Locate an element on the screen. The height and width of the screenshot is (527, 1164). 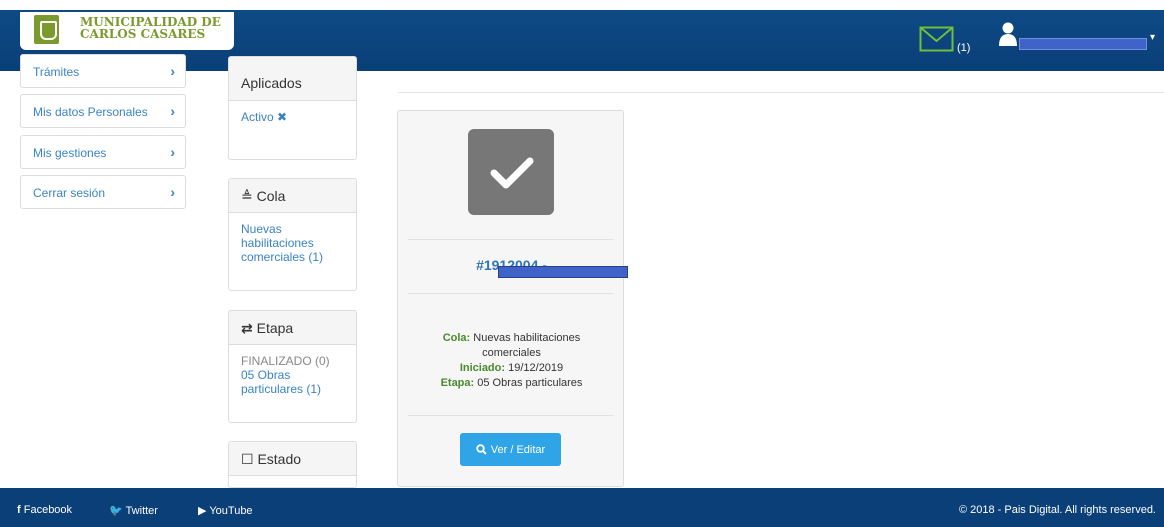
panel-heading: ☐ Estado is located at coordinates (292, 459).